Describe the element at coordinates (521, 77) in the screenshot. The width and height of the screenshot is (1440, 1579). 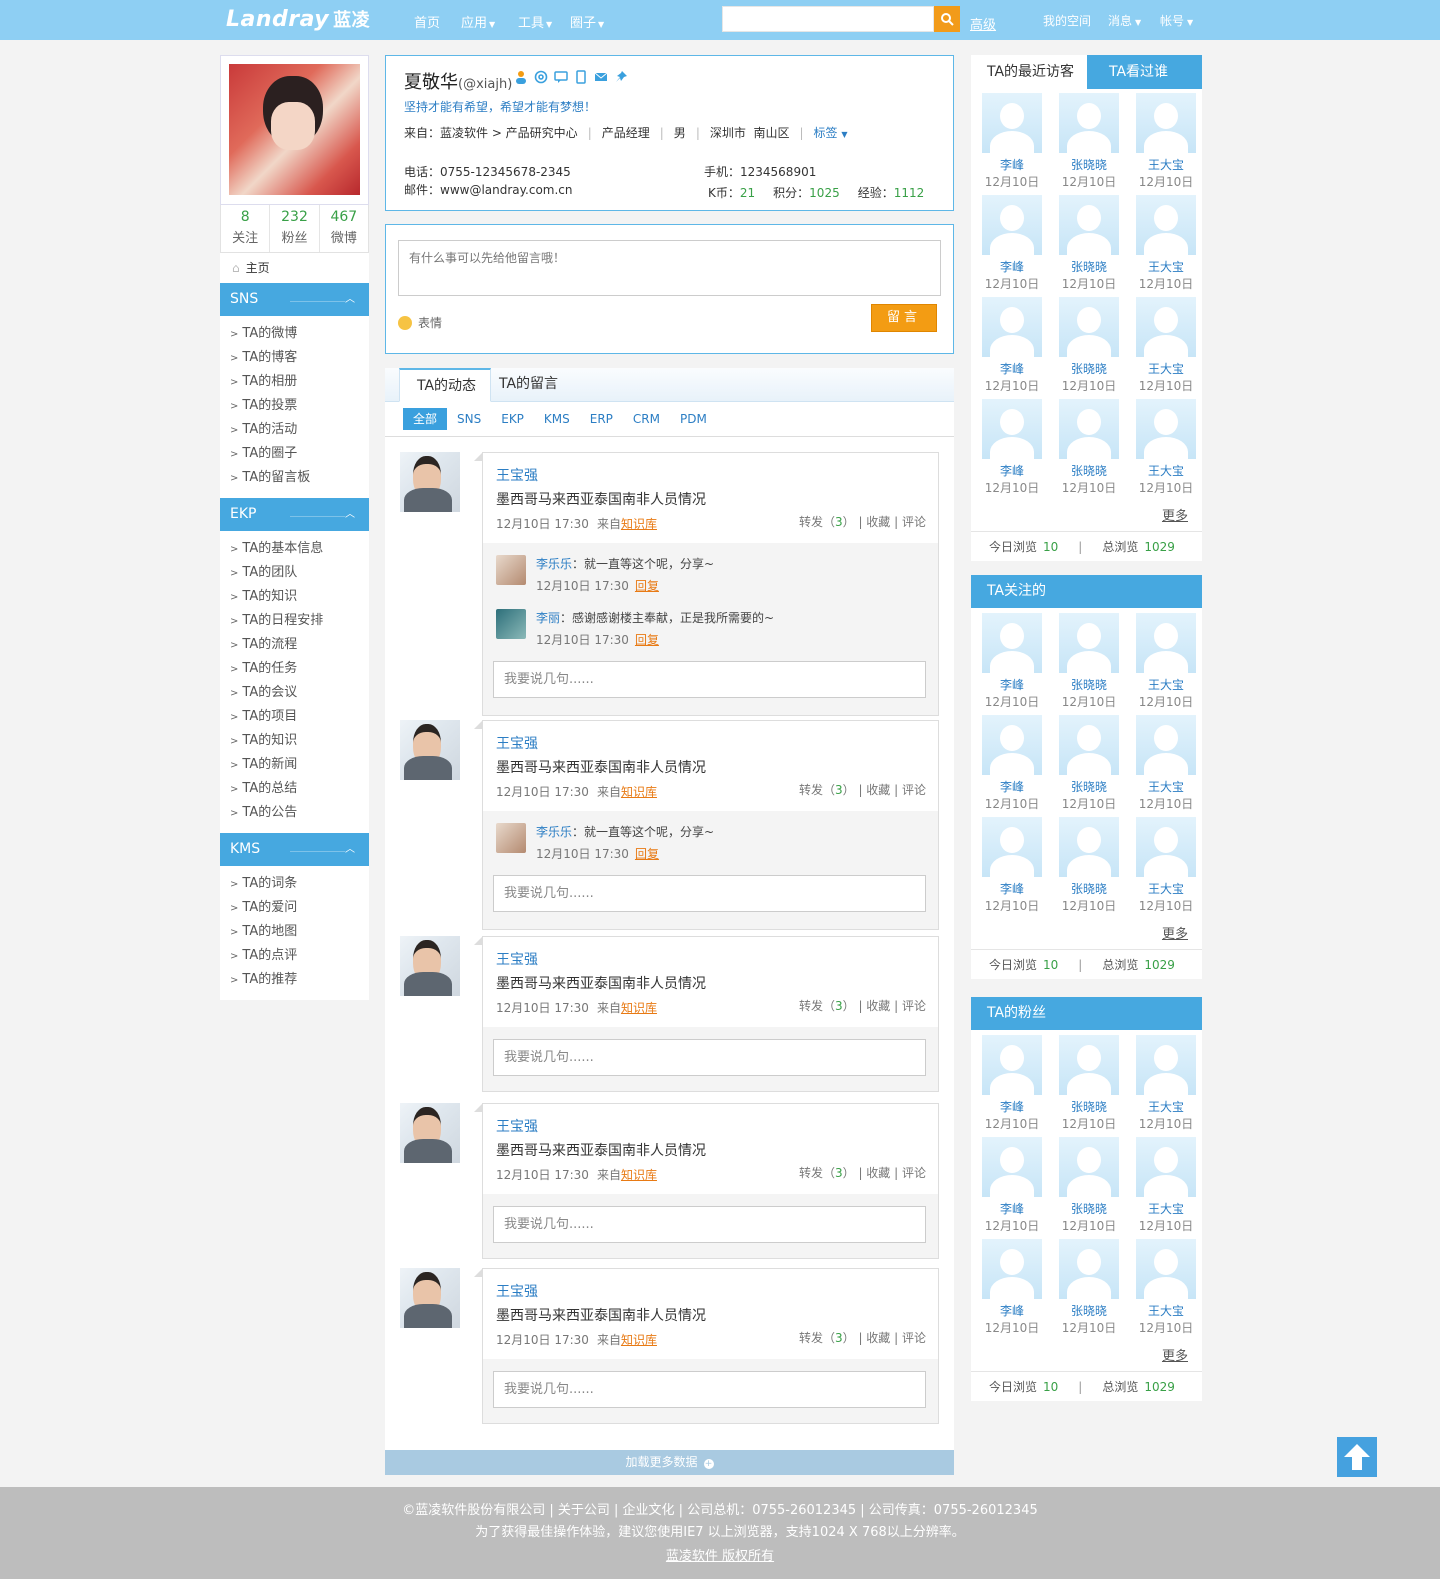
I see `user-icon` at that location.